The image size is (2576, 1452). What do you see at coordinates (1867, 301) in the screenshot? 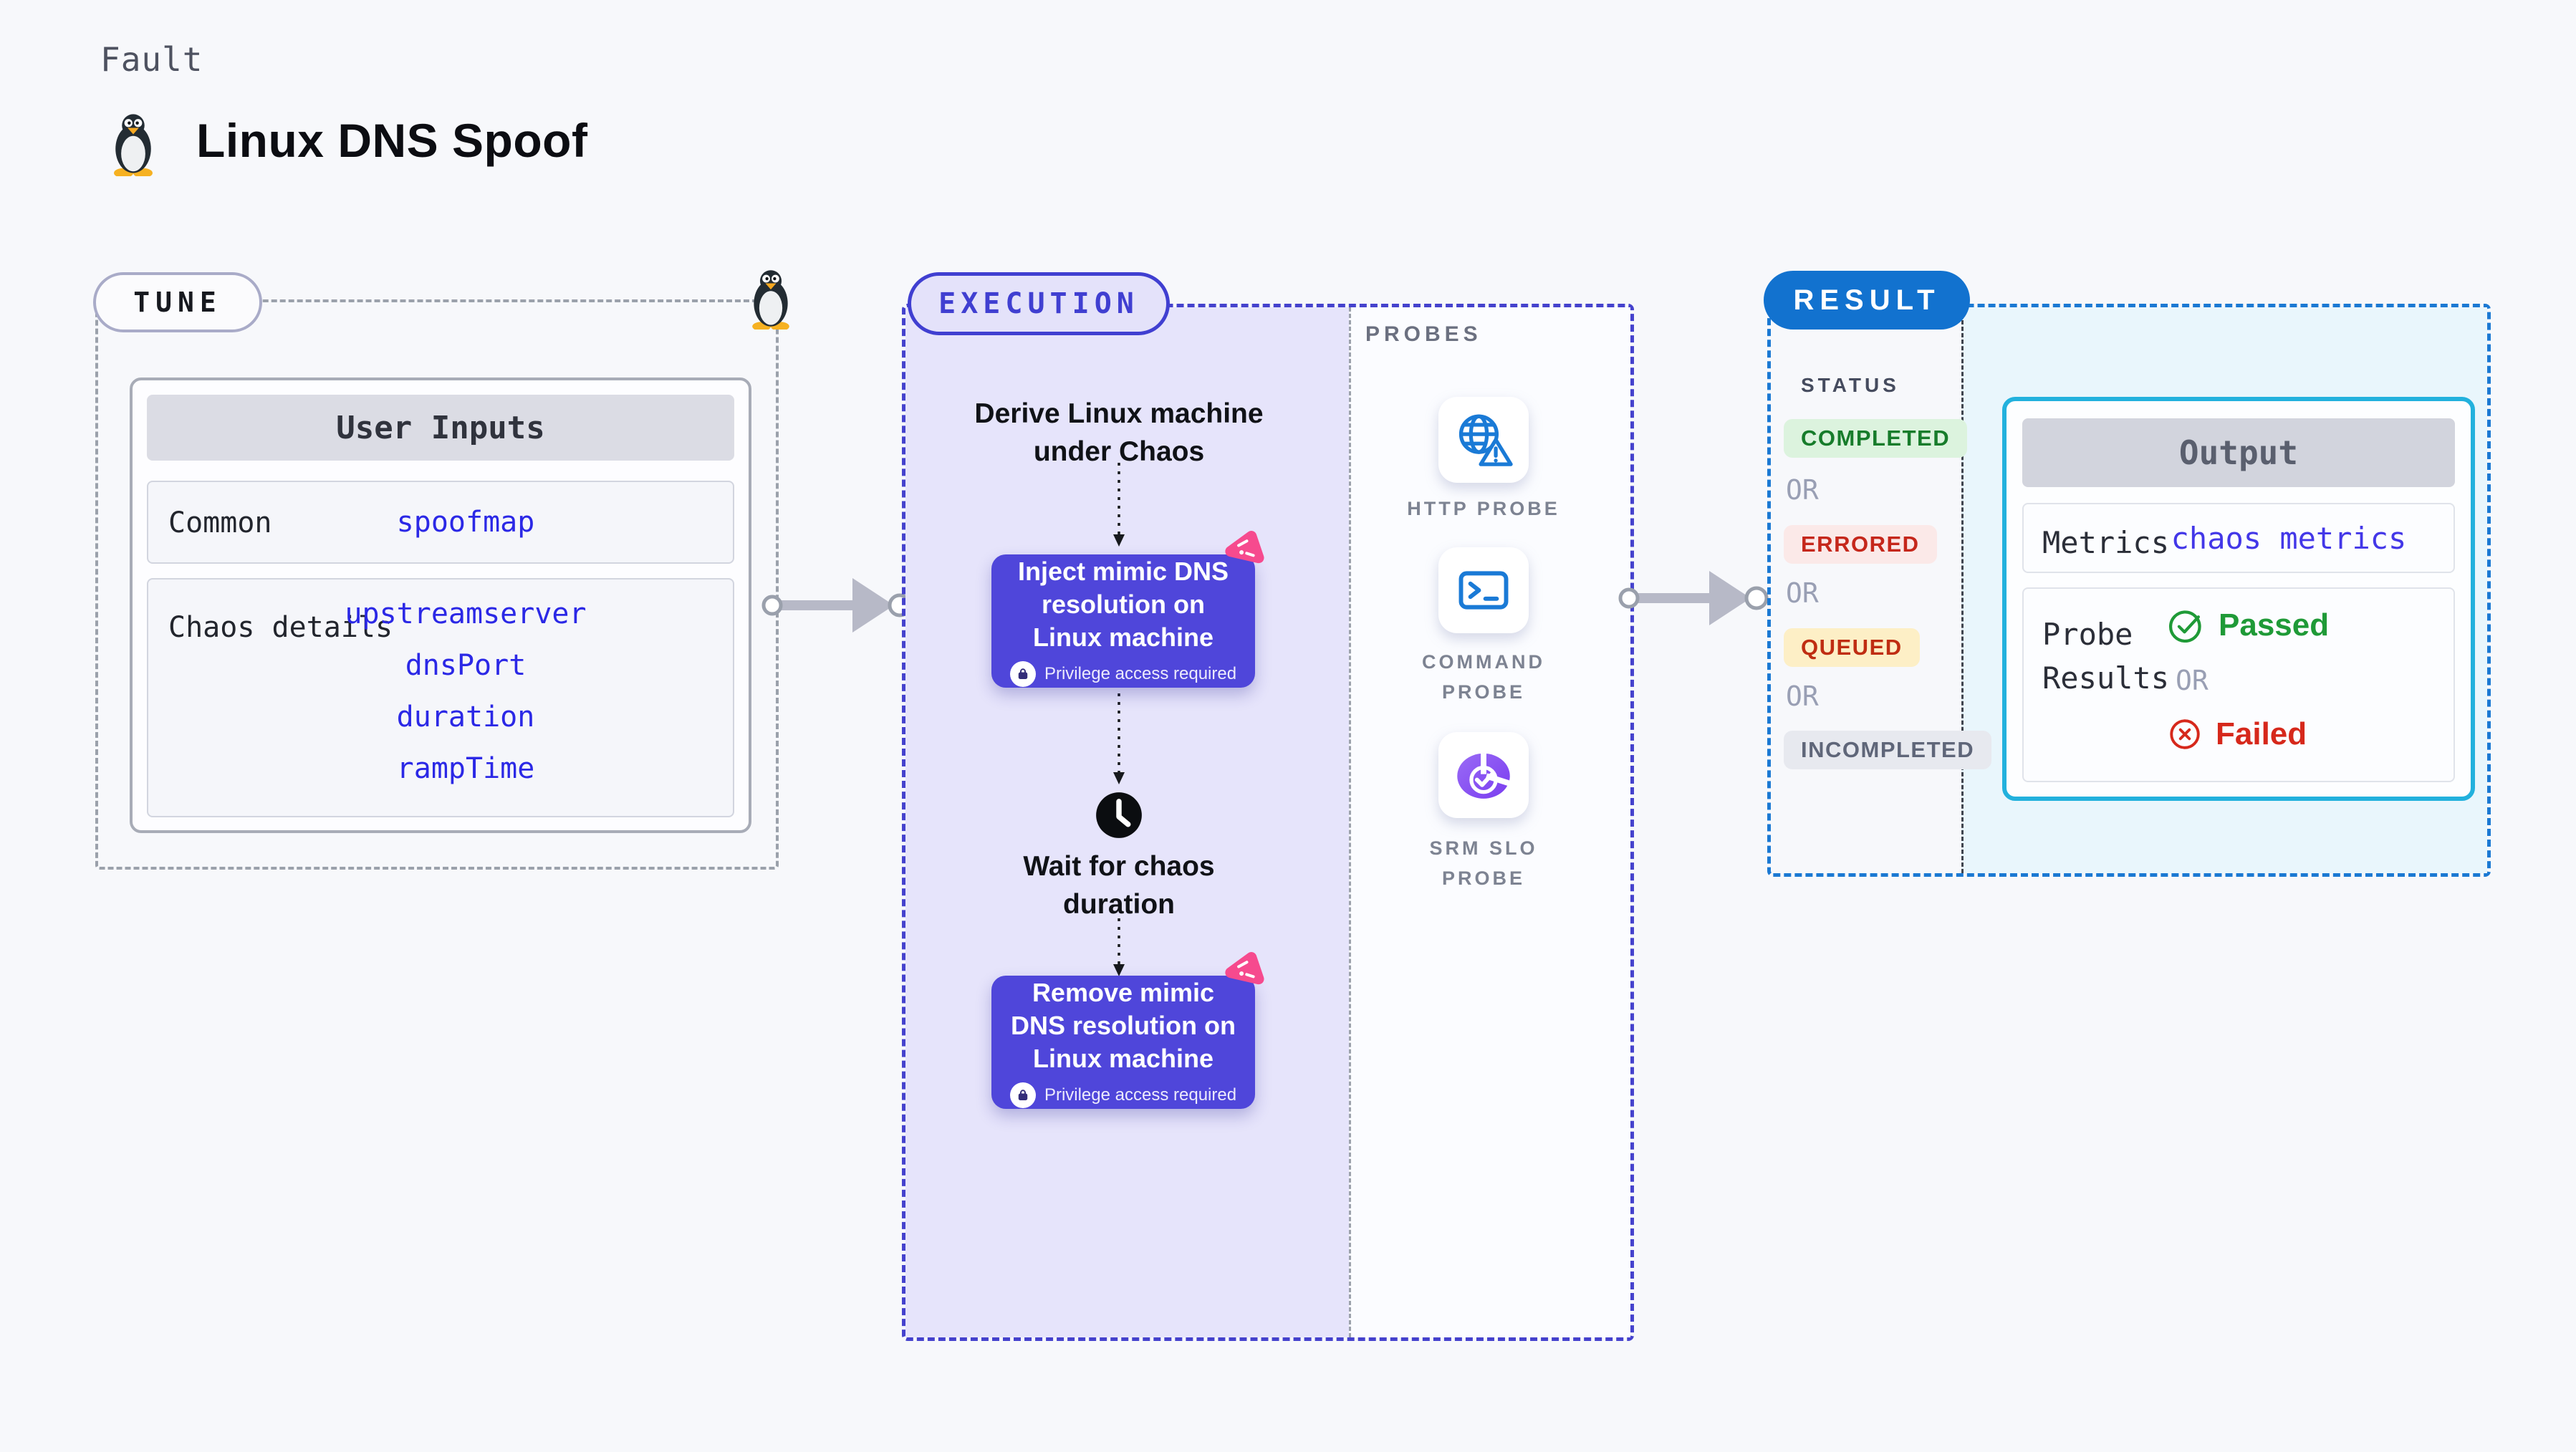
I see `result-stage-pill: RESULT` at bounding box center [1867, 301].